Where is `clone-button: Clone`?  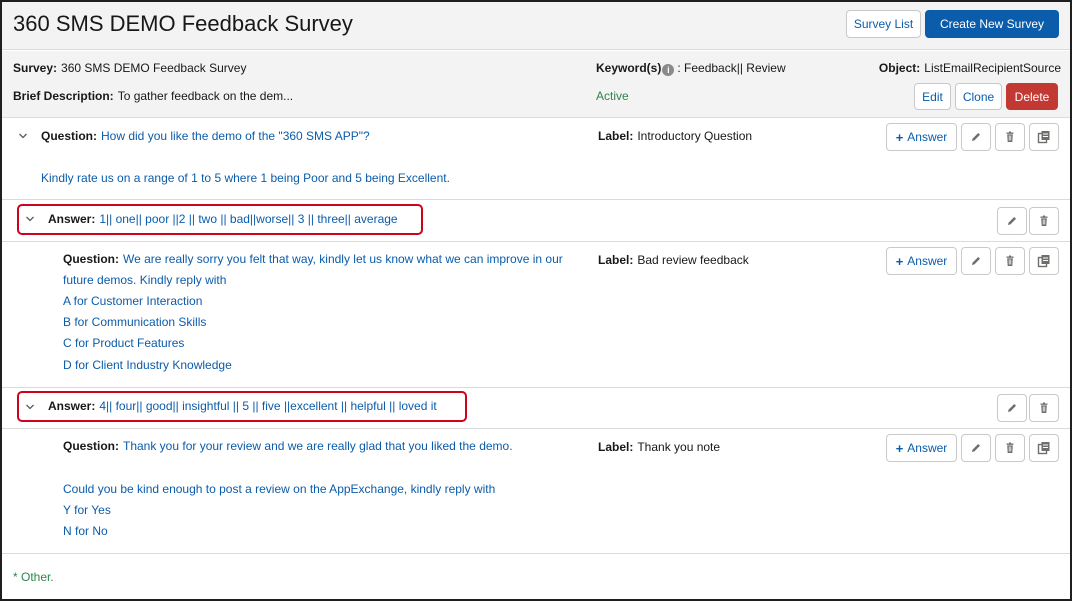 clone-button: Clone is located at coordinates (978, 96).